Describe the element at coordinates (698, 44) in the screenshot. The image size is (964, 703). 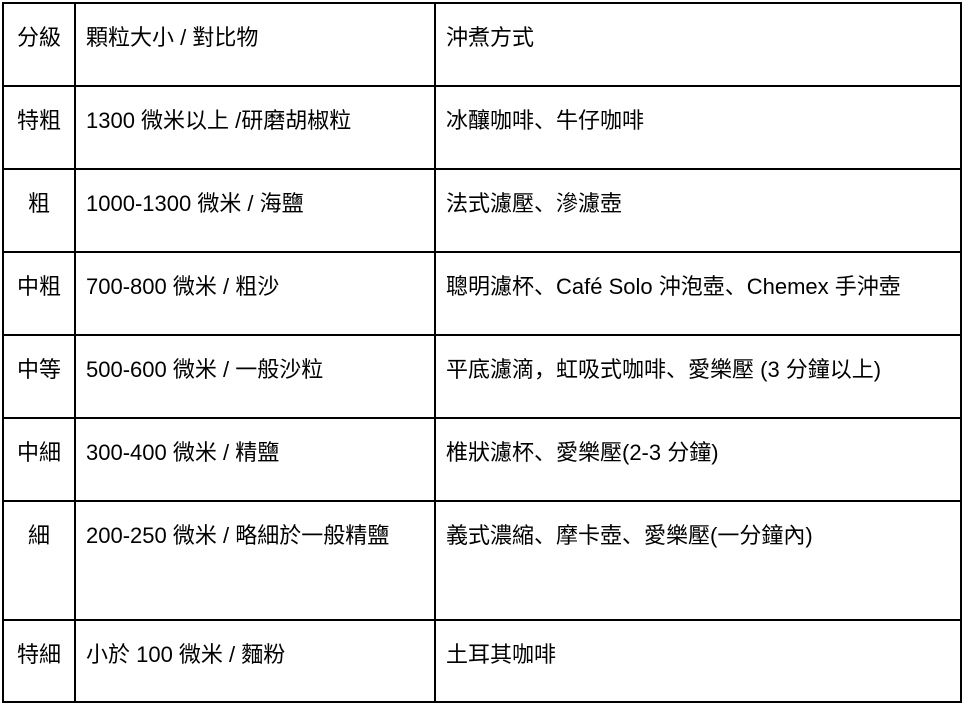
I see `header-cell-method: 沖煮方式` at that location.